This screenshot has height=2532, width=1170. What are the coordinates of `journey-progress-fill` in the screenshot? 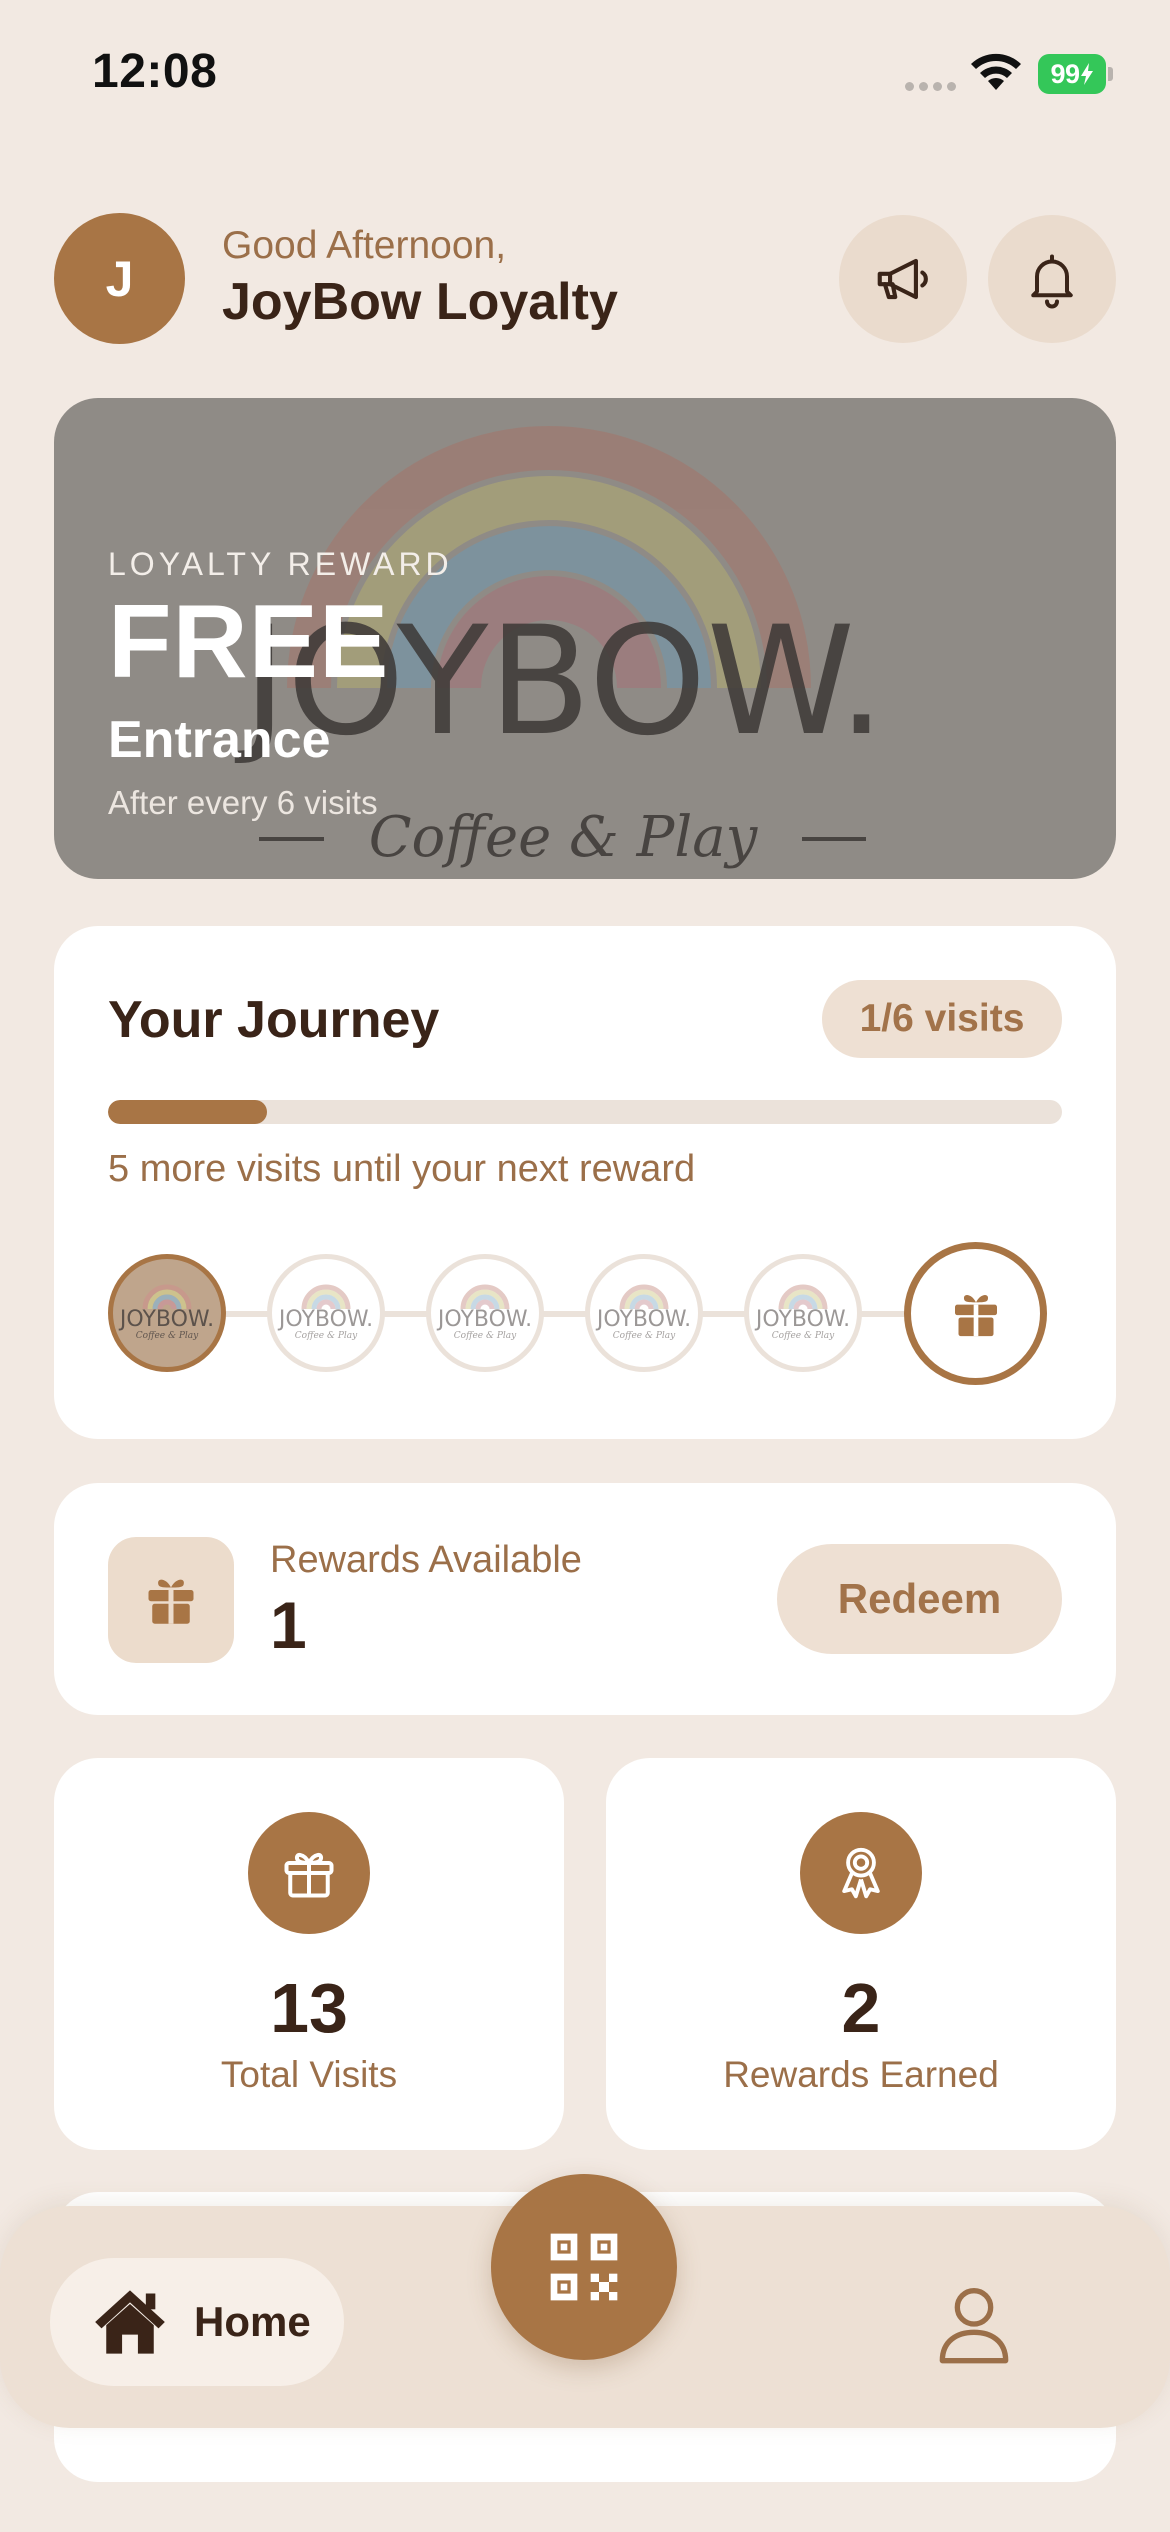 It's located at (188, 1112).